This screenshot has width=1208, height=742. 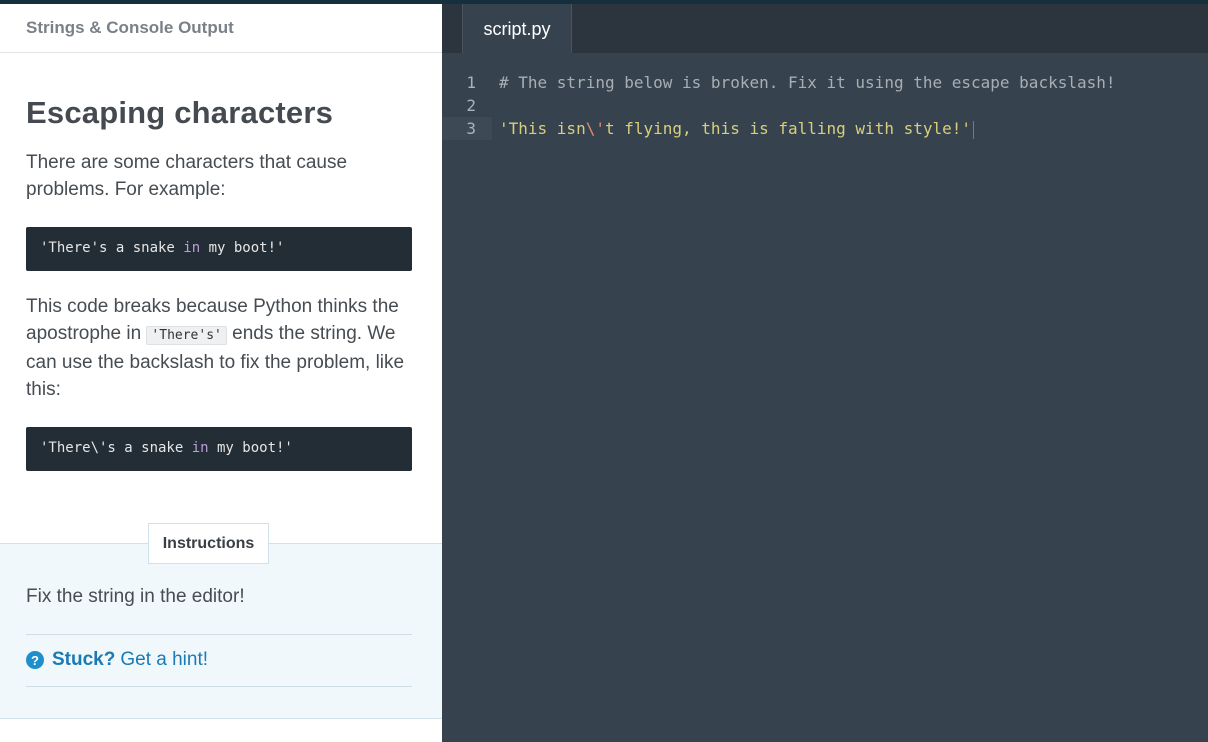 I want to click on course-section-title: Strings & Console Output, so click(x=130, y=27).